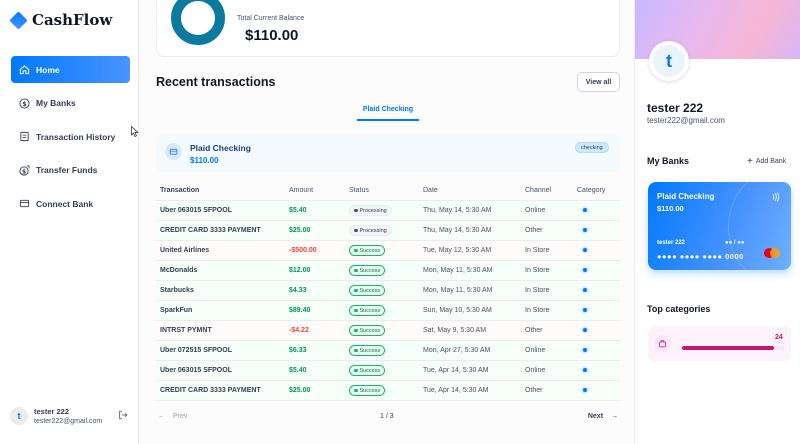  What do you see at coordinates (135, 132) in the screenshot?
I see `mouse-cursor-icon` at bounding box center [135, 132].